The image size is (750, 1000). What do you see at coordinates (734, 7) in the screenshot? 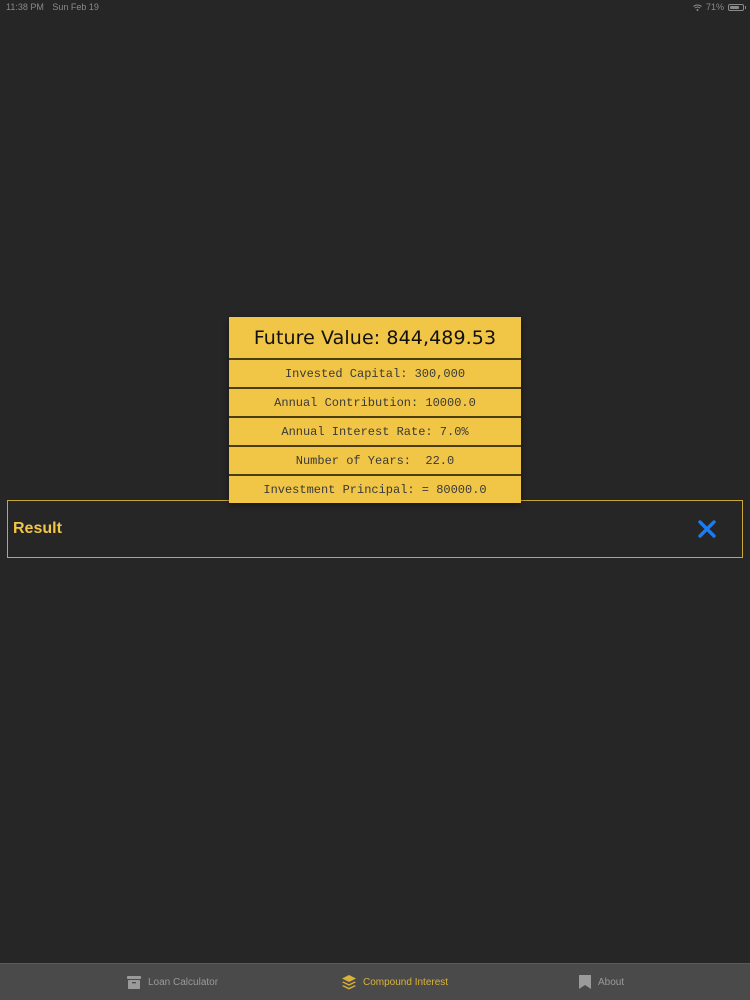
I see `battery-fill` at bounding box center [734, 7].